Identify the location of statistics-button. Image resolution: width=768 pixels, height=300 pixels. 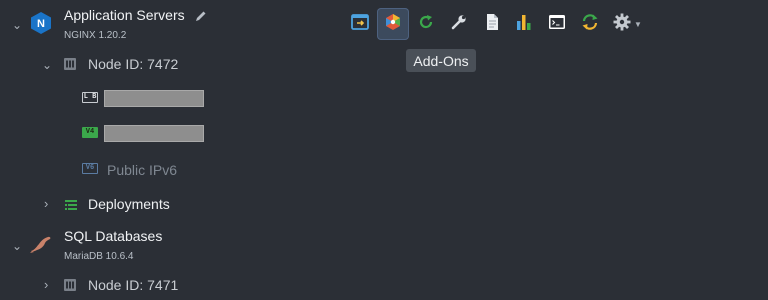
(524, 24).